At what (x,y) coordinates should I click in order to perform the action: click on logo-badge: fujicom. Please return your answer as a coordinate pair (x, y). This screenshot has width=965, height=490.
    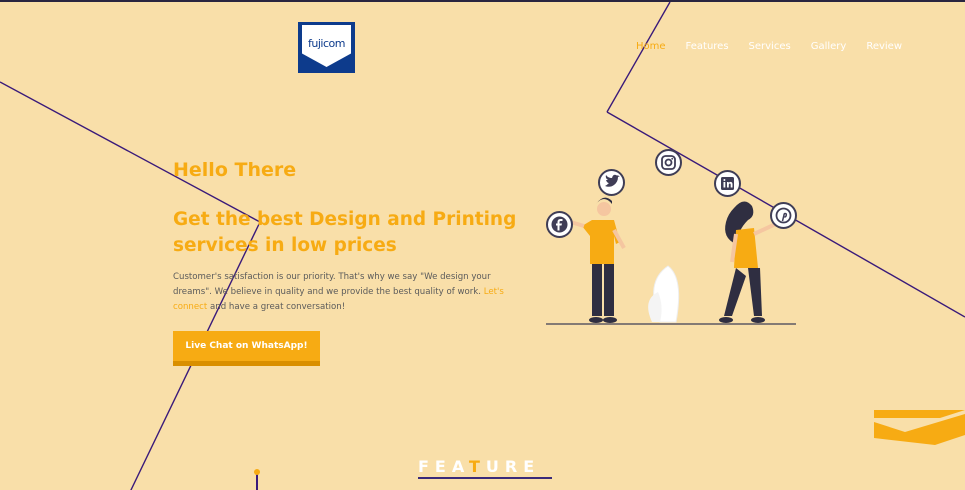
    Looking at the image, I should click on (326, 46).